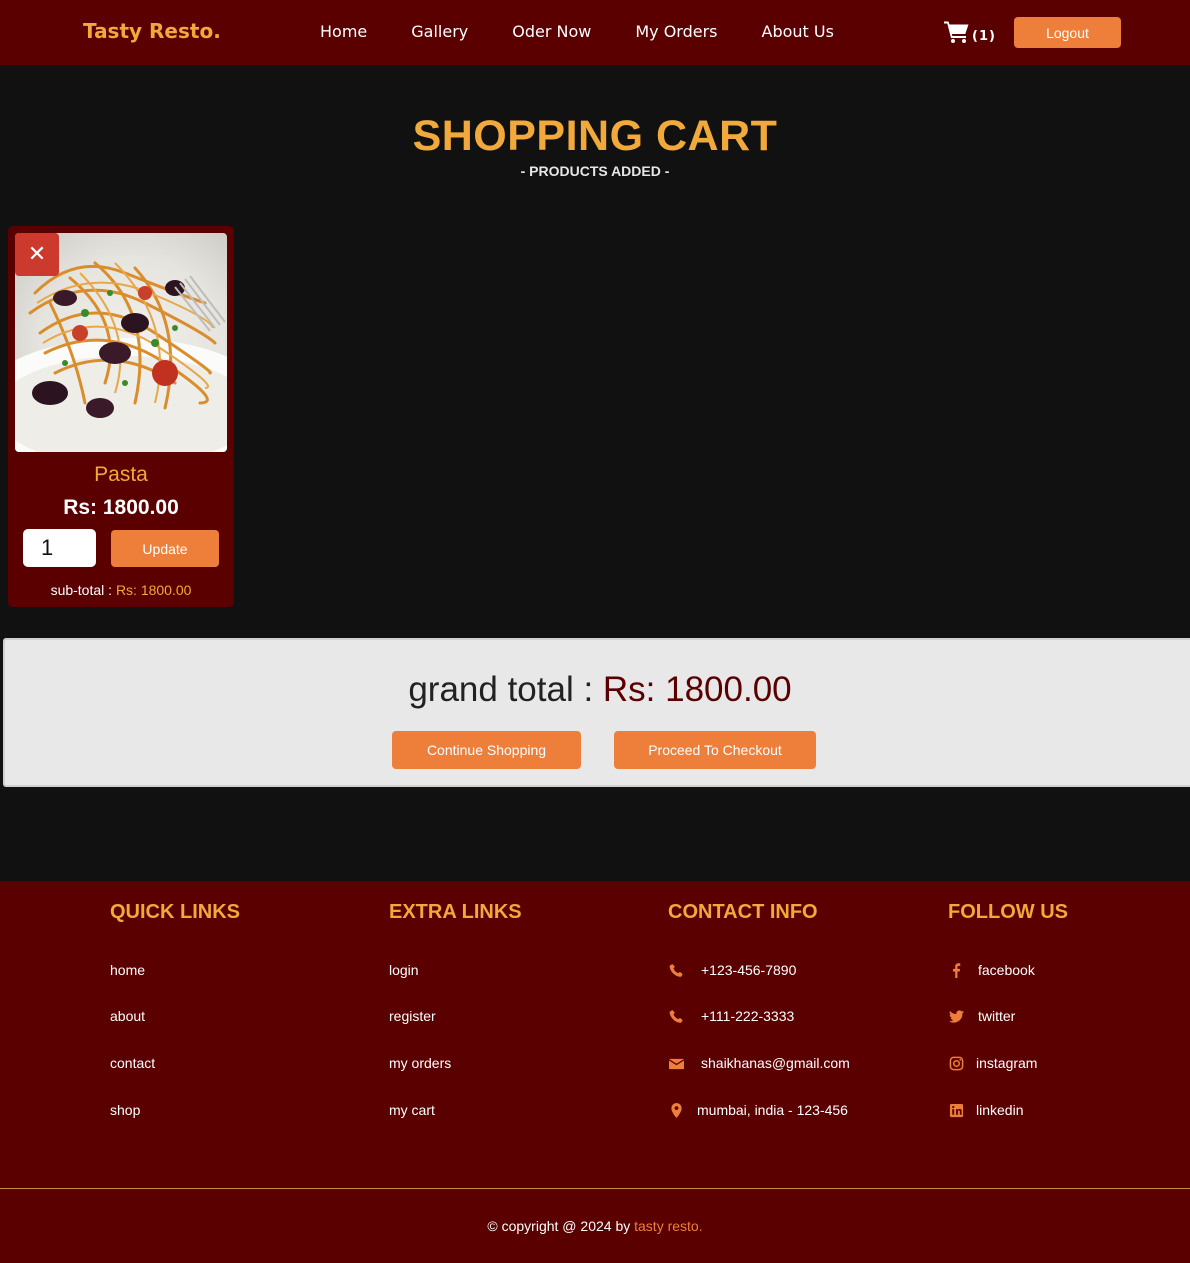  Describe the element at coordinates (1008, 912) in the screenshot. I see `follow-us-title: FOLLOW US` at that location.